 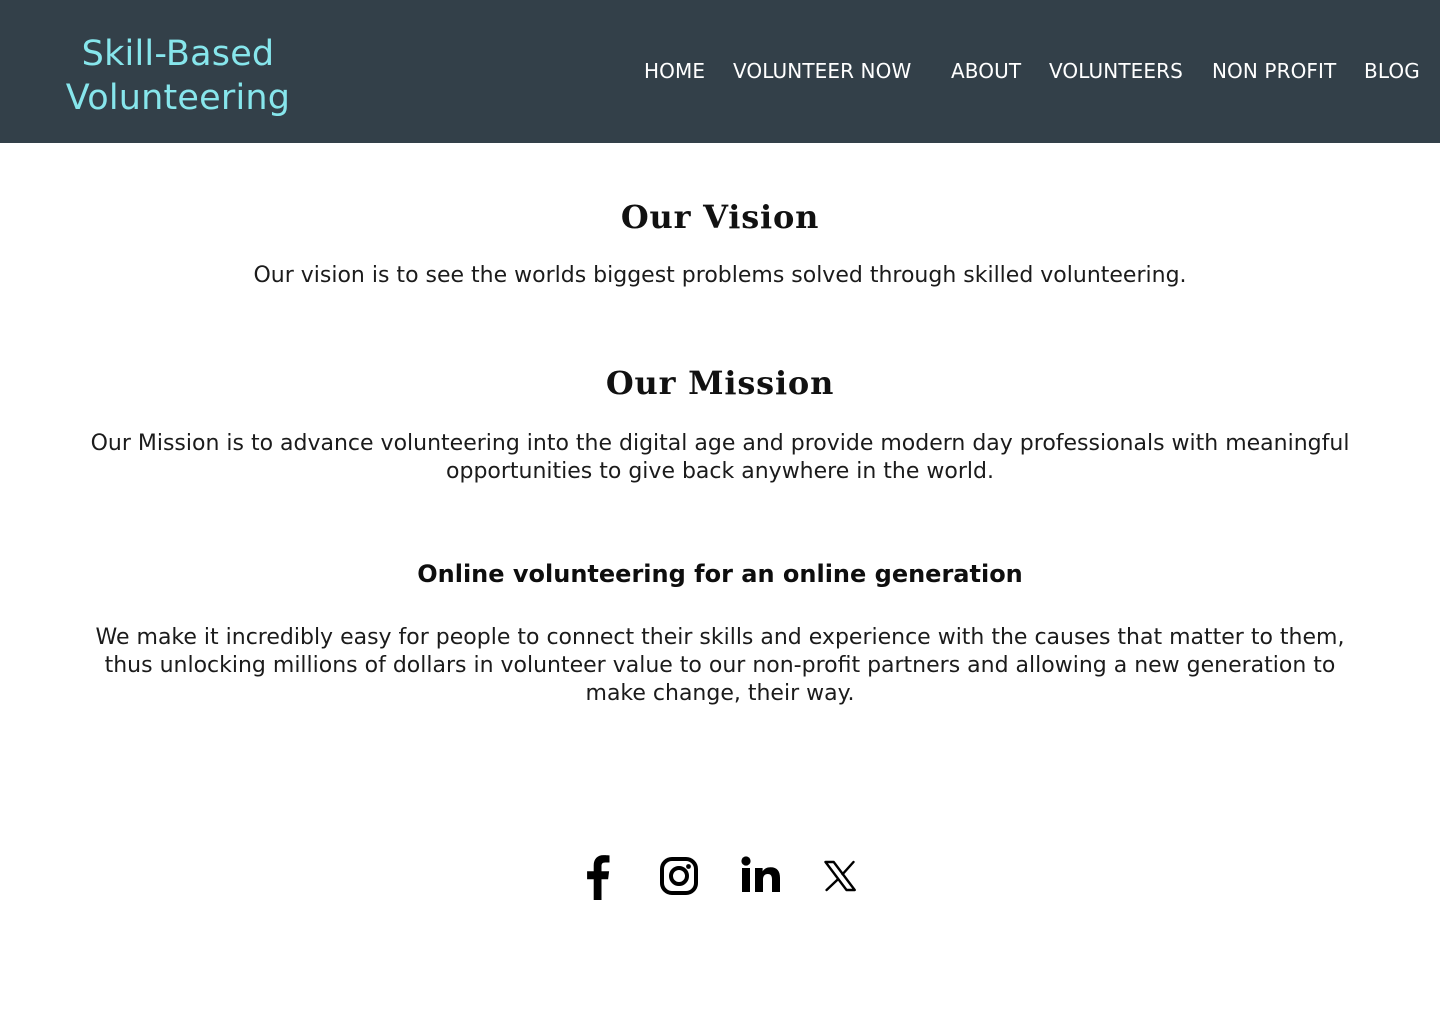 What do you see at coordinates (720, 217) in the screenshot?
I see `vision-heading: Our Vision` at bounding box center [720, 217].